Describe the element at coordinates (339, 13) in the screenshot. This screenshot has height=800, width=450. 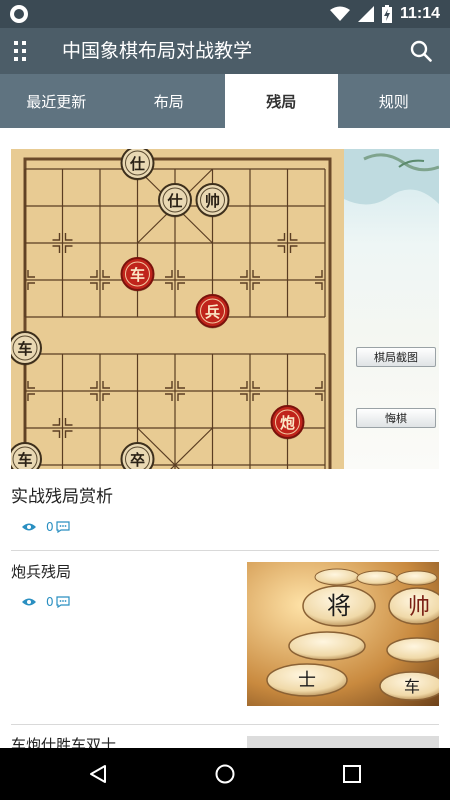
I see `wifi-icon` at that location.